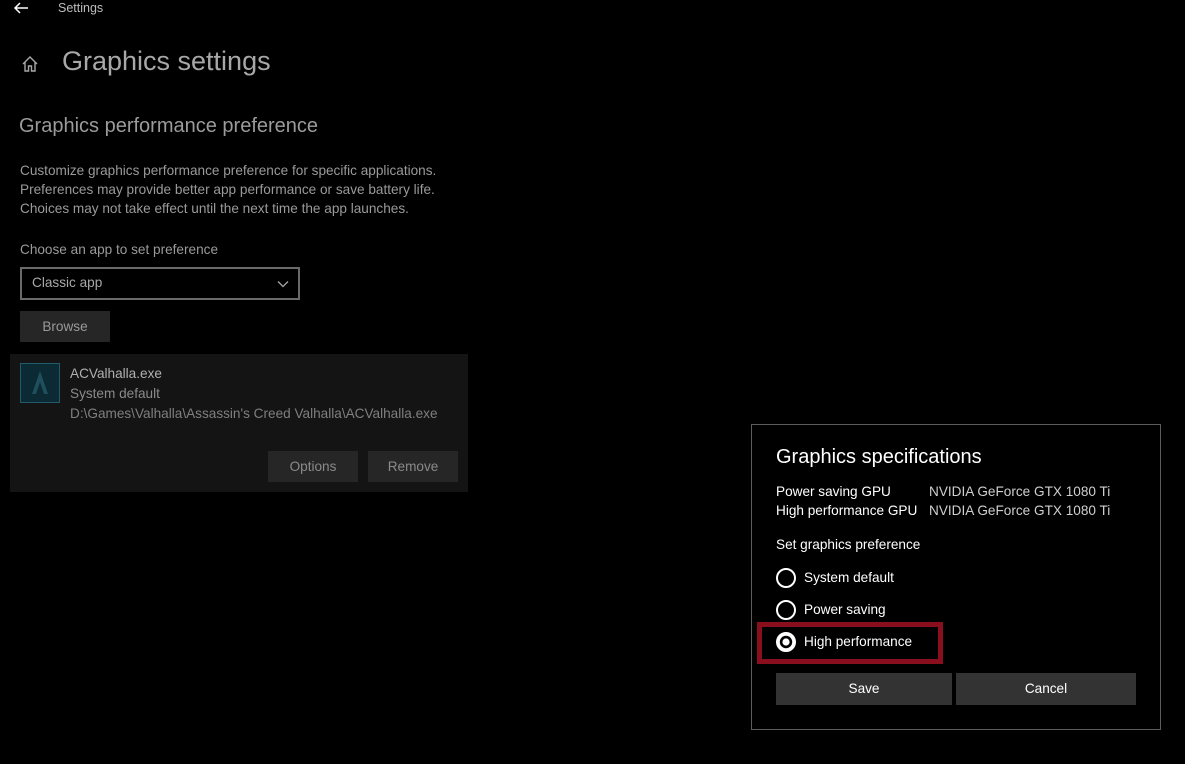 The image size is (1185, 764). I want to click on chevron-down-icon, so click(283, 284).